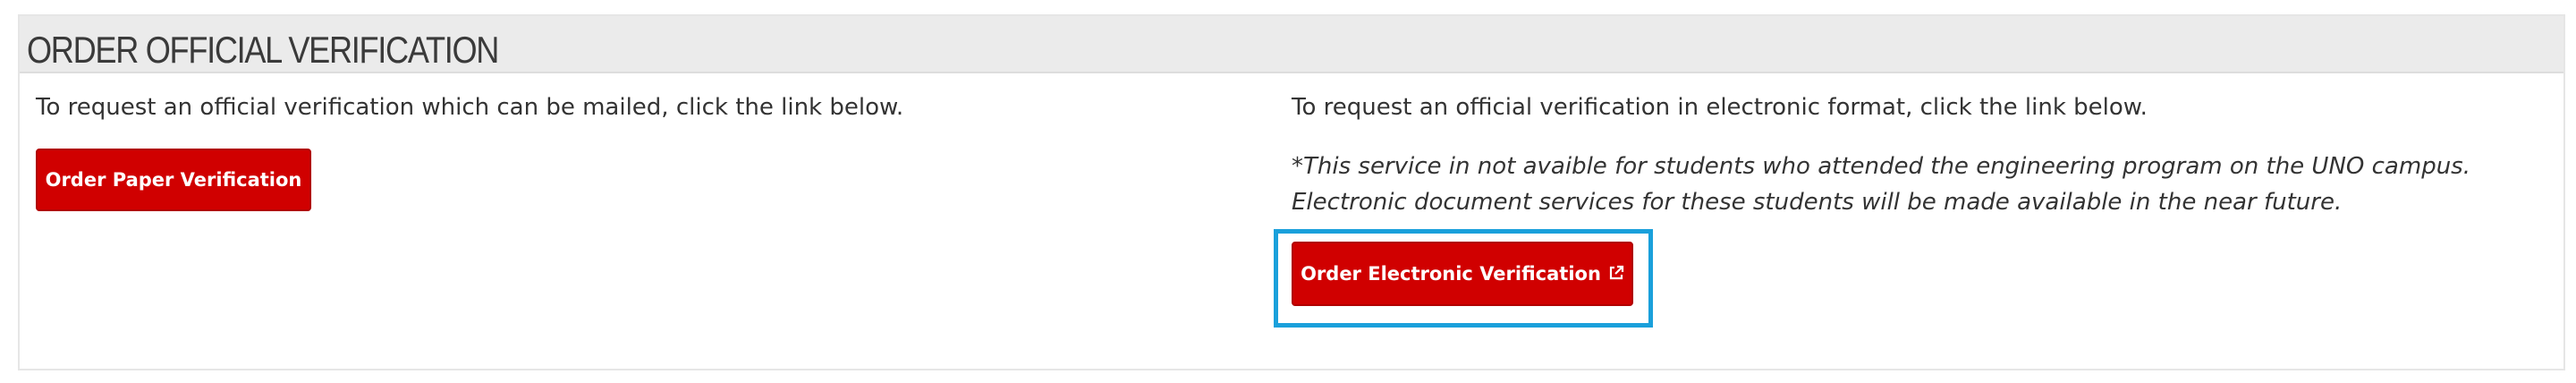 This screenshot has height=383, width=2576. I want to click on order-paper-verification-label: Order Paper Verification, so click(173, 180).